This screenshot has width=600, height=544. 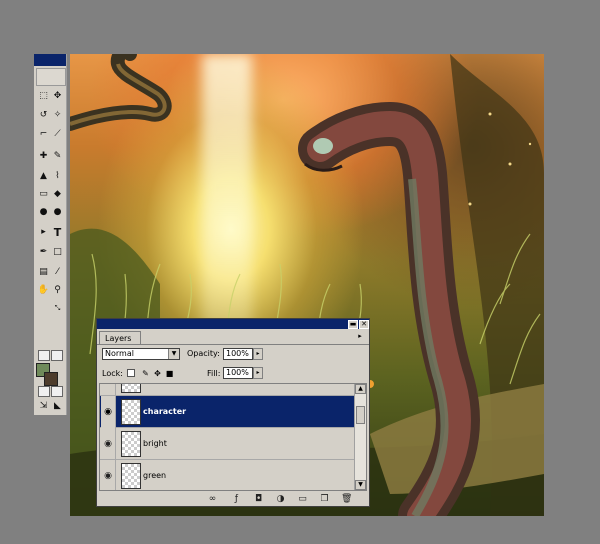 What do you see at coordinates (57, 115) in the screenshot?
I see `magic-wand-icon: ✧` at bounding box center [57, 115].